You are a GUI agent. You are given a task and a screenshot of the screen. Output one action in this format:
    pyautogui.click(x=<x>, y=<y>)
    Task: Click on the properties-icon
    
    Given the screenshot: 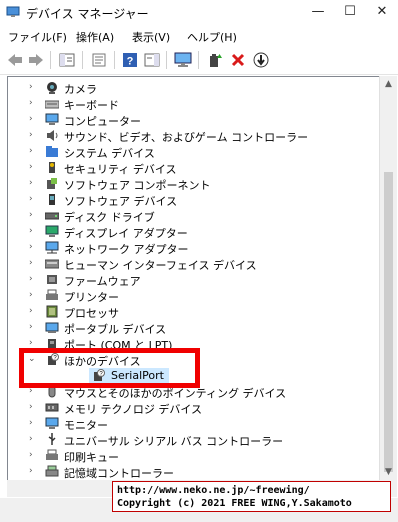 What is the action you would take?
    pyautogui.click(x=99, y=60)
    